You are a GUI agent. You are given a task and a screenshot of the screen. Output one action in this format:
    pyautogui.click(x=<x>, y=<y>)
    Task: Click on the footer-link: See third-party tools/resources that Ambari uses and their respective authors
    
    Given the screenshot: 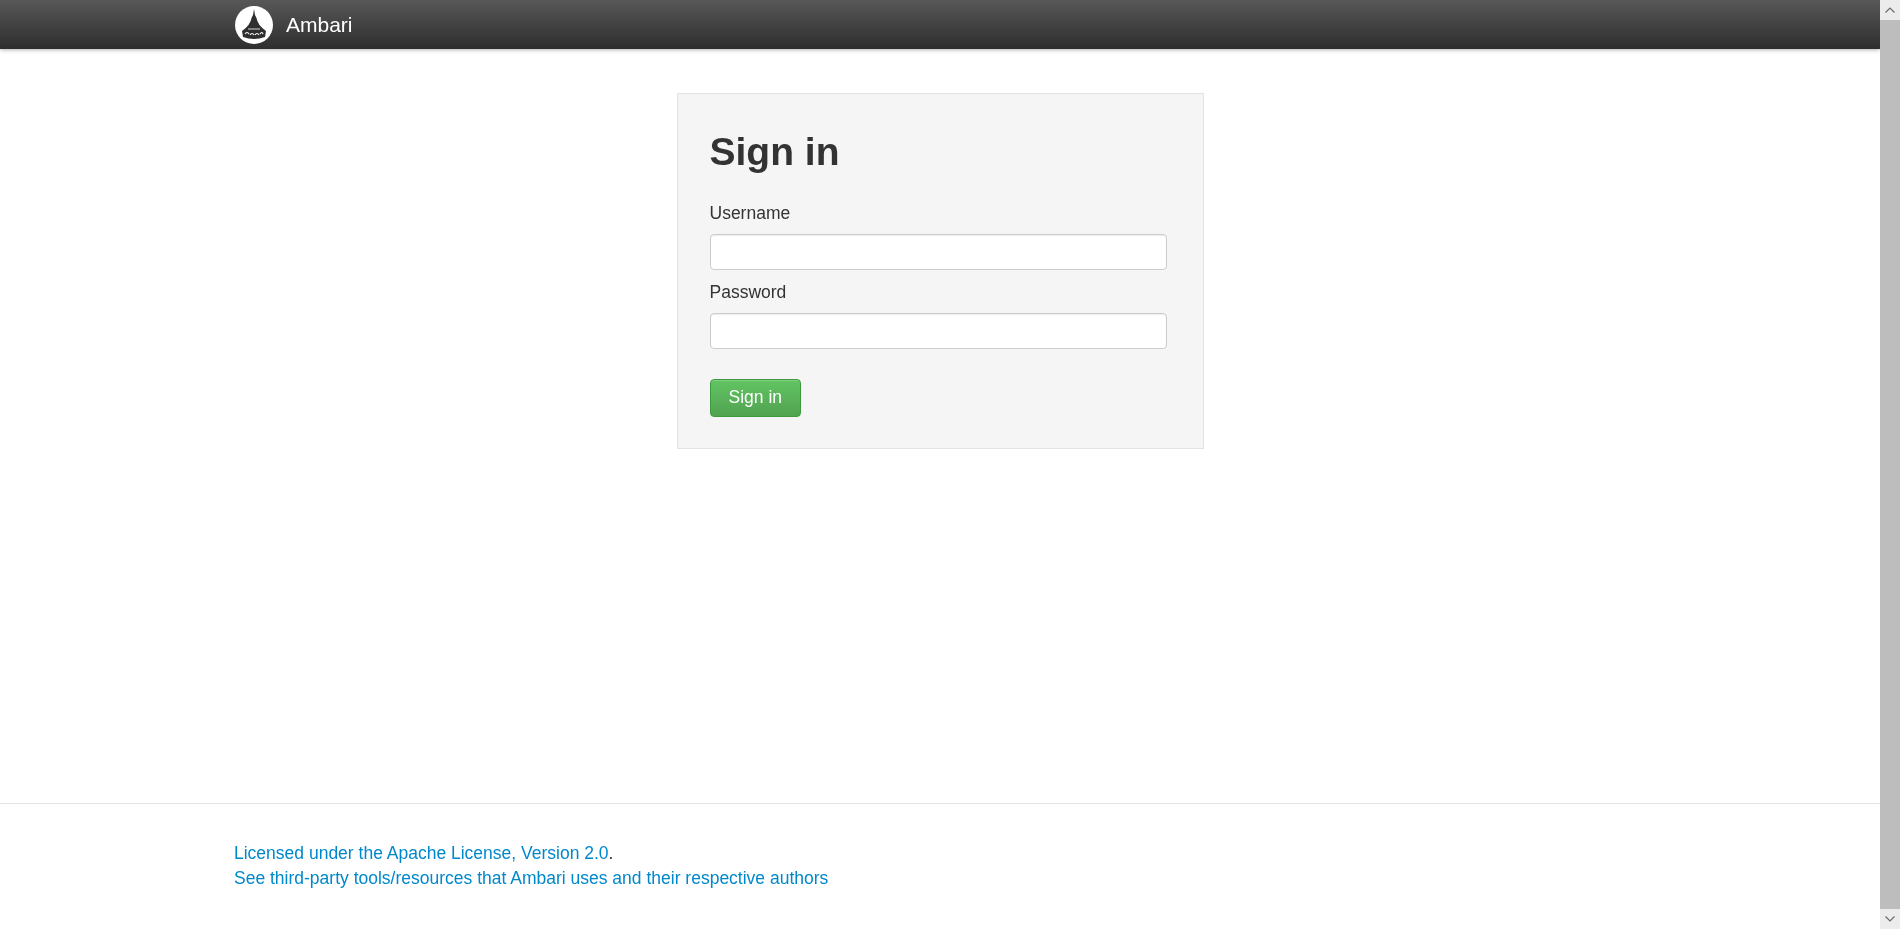 What is the action you would take?
    pyautogui.click(x=531, y=878)
    